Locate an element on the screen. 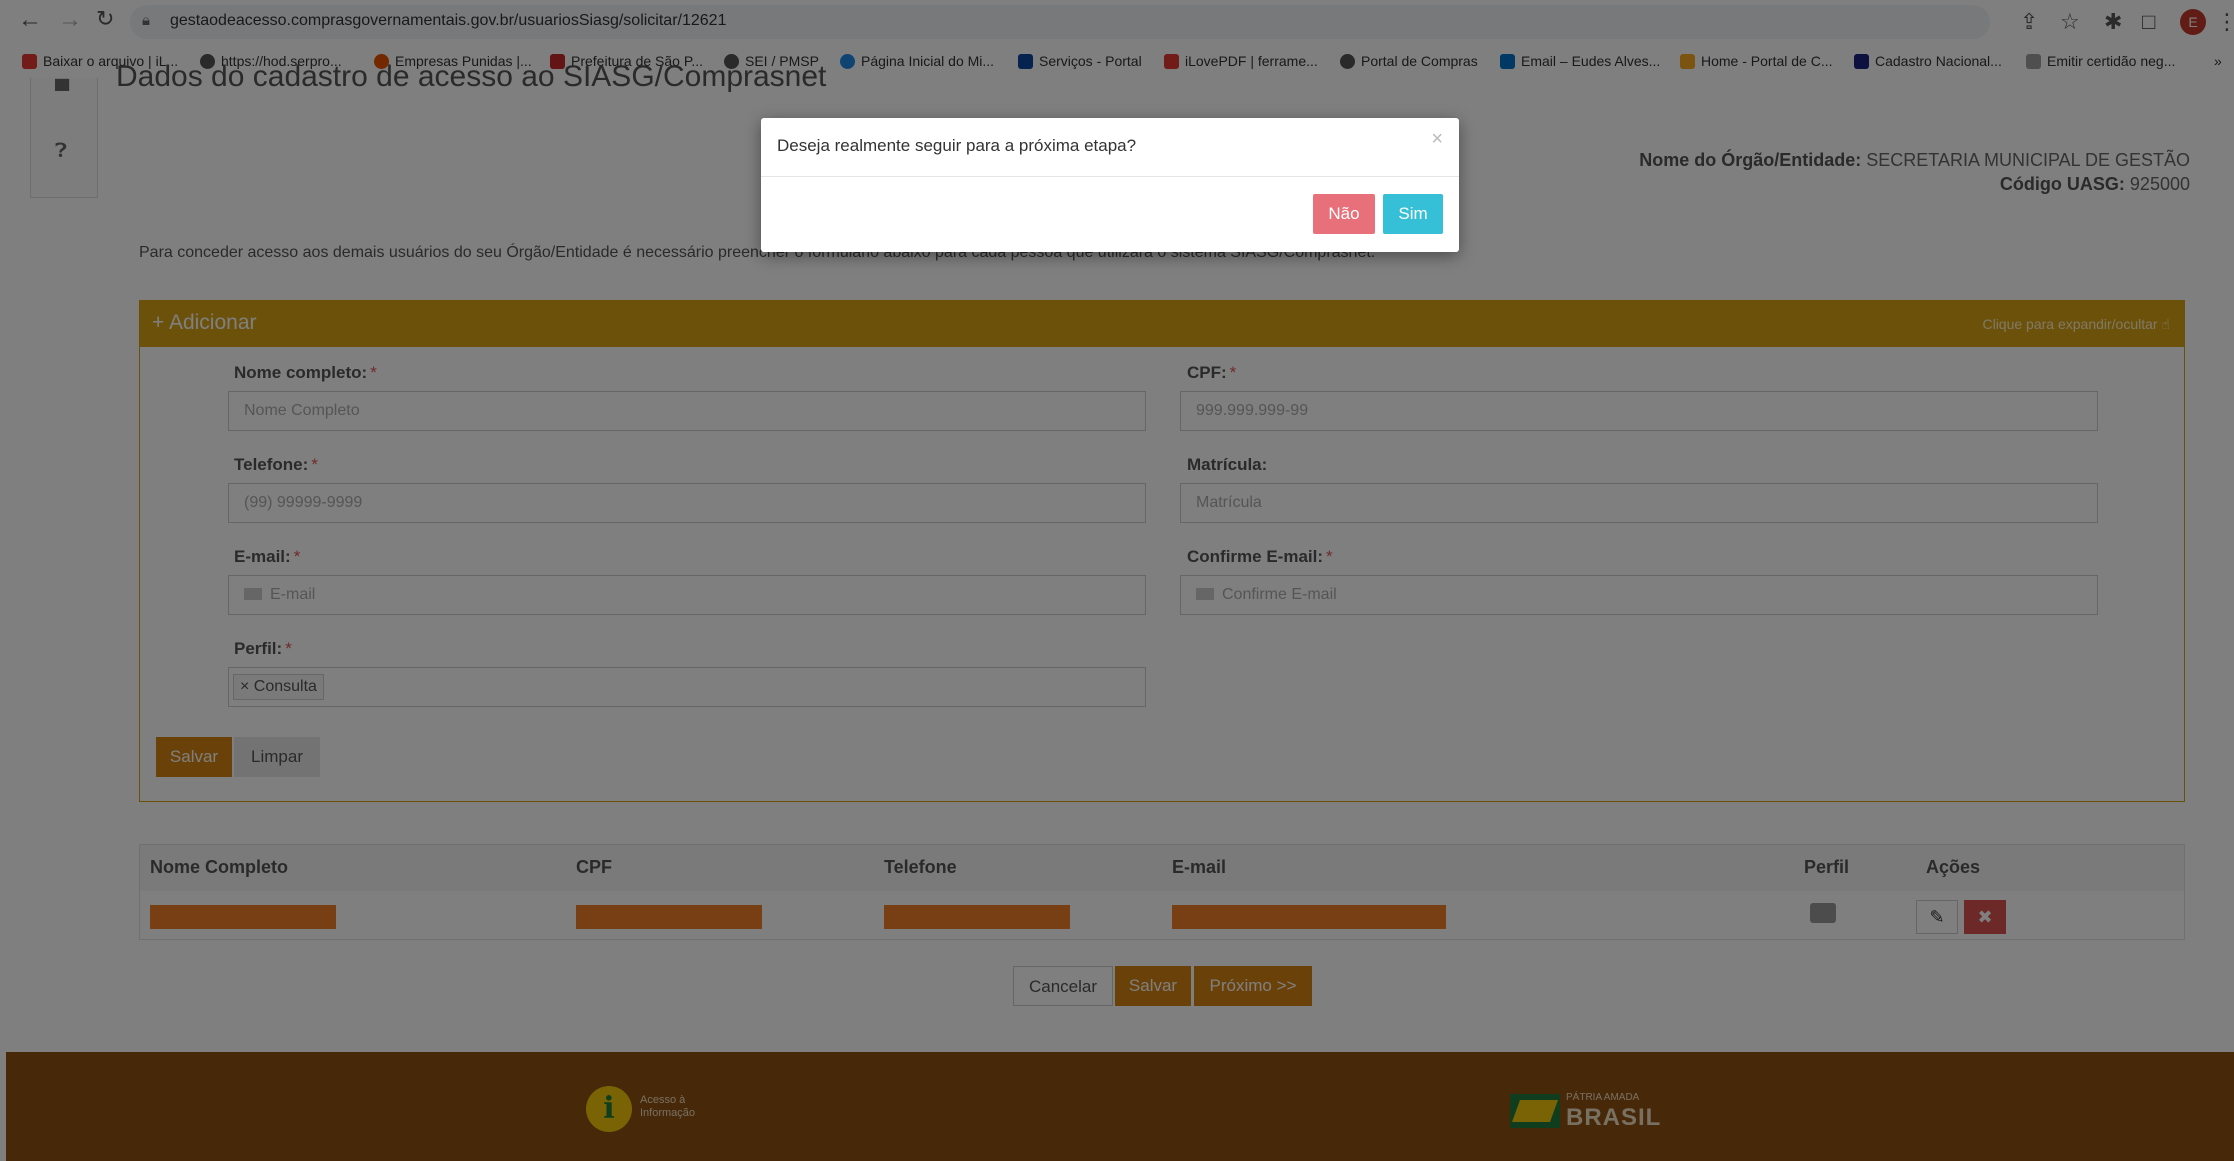 The image size is (2234, 1161). yes-button: Sim is located at coordinates (1413, 214).